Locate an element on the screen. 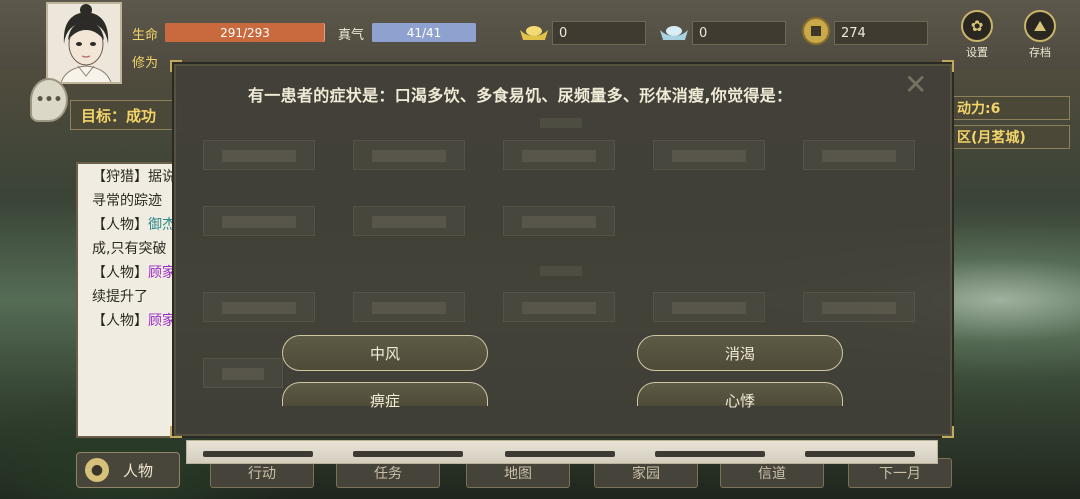 This screenshot has width=1080, height=499. quiz-option-2: 消渴 is located at coordinates (740, 353).